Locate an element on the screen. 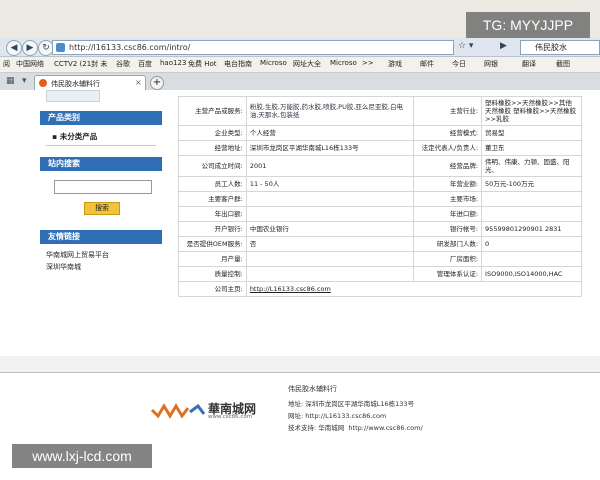 This screenshot has width=600, height=480. tab-active: 伟民胶水辅料行 × is located at coordinates (90, 83).